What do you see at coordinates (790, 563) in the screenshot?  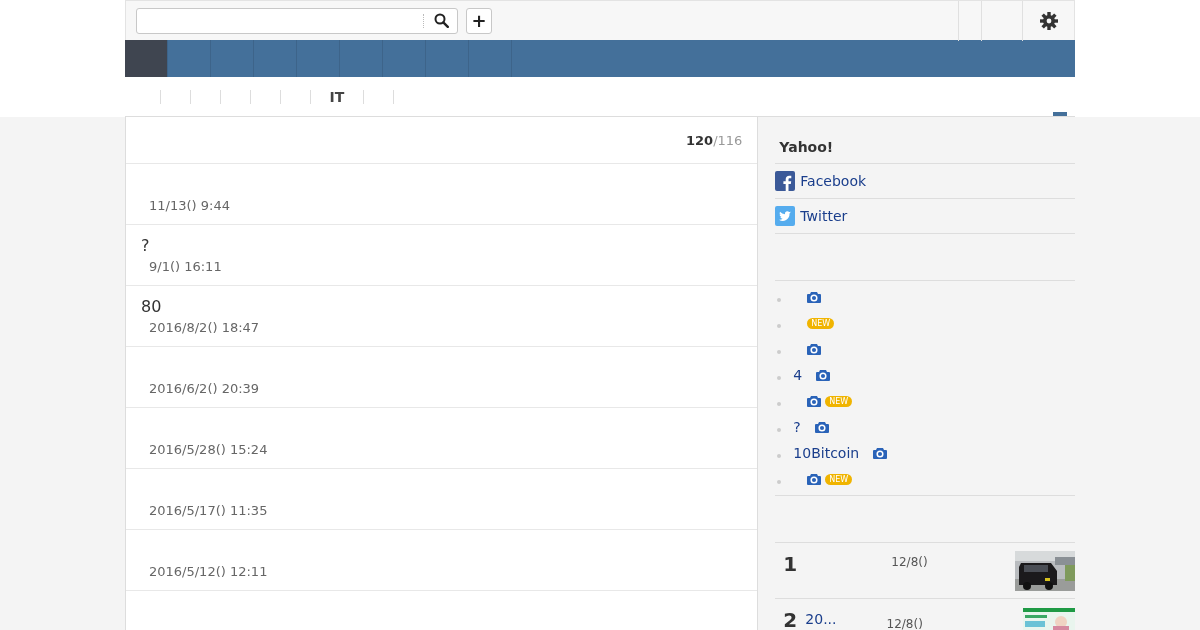 I see `rank-number: 1` at bounding box center [790, 563].